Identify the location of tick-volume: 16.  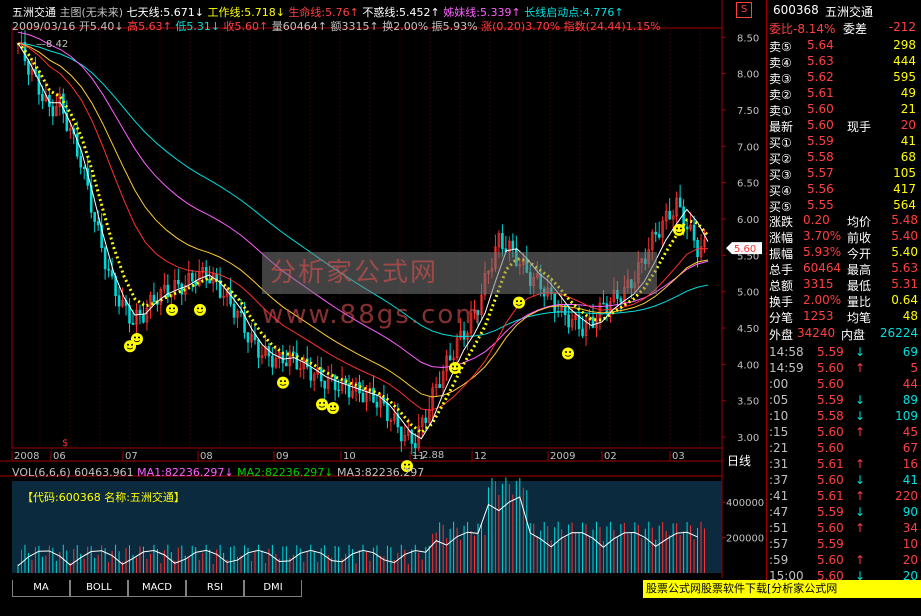
(910, 464).